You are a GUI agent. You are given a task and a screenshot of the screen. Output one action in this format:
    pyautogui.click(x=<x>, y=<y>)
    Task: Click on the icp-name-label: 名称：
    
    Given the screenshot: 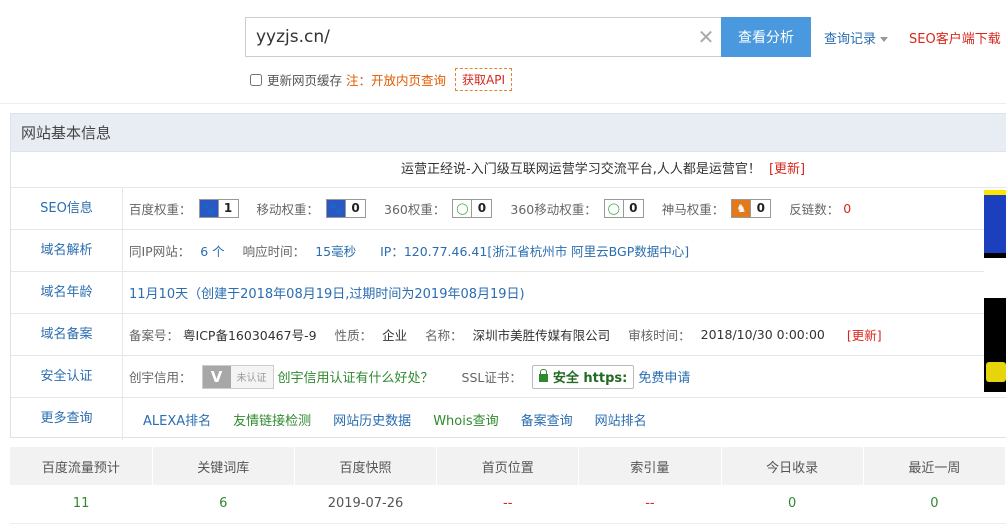 What is the action you would take?
    pyautogui.click(x=444, y=335)
    